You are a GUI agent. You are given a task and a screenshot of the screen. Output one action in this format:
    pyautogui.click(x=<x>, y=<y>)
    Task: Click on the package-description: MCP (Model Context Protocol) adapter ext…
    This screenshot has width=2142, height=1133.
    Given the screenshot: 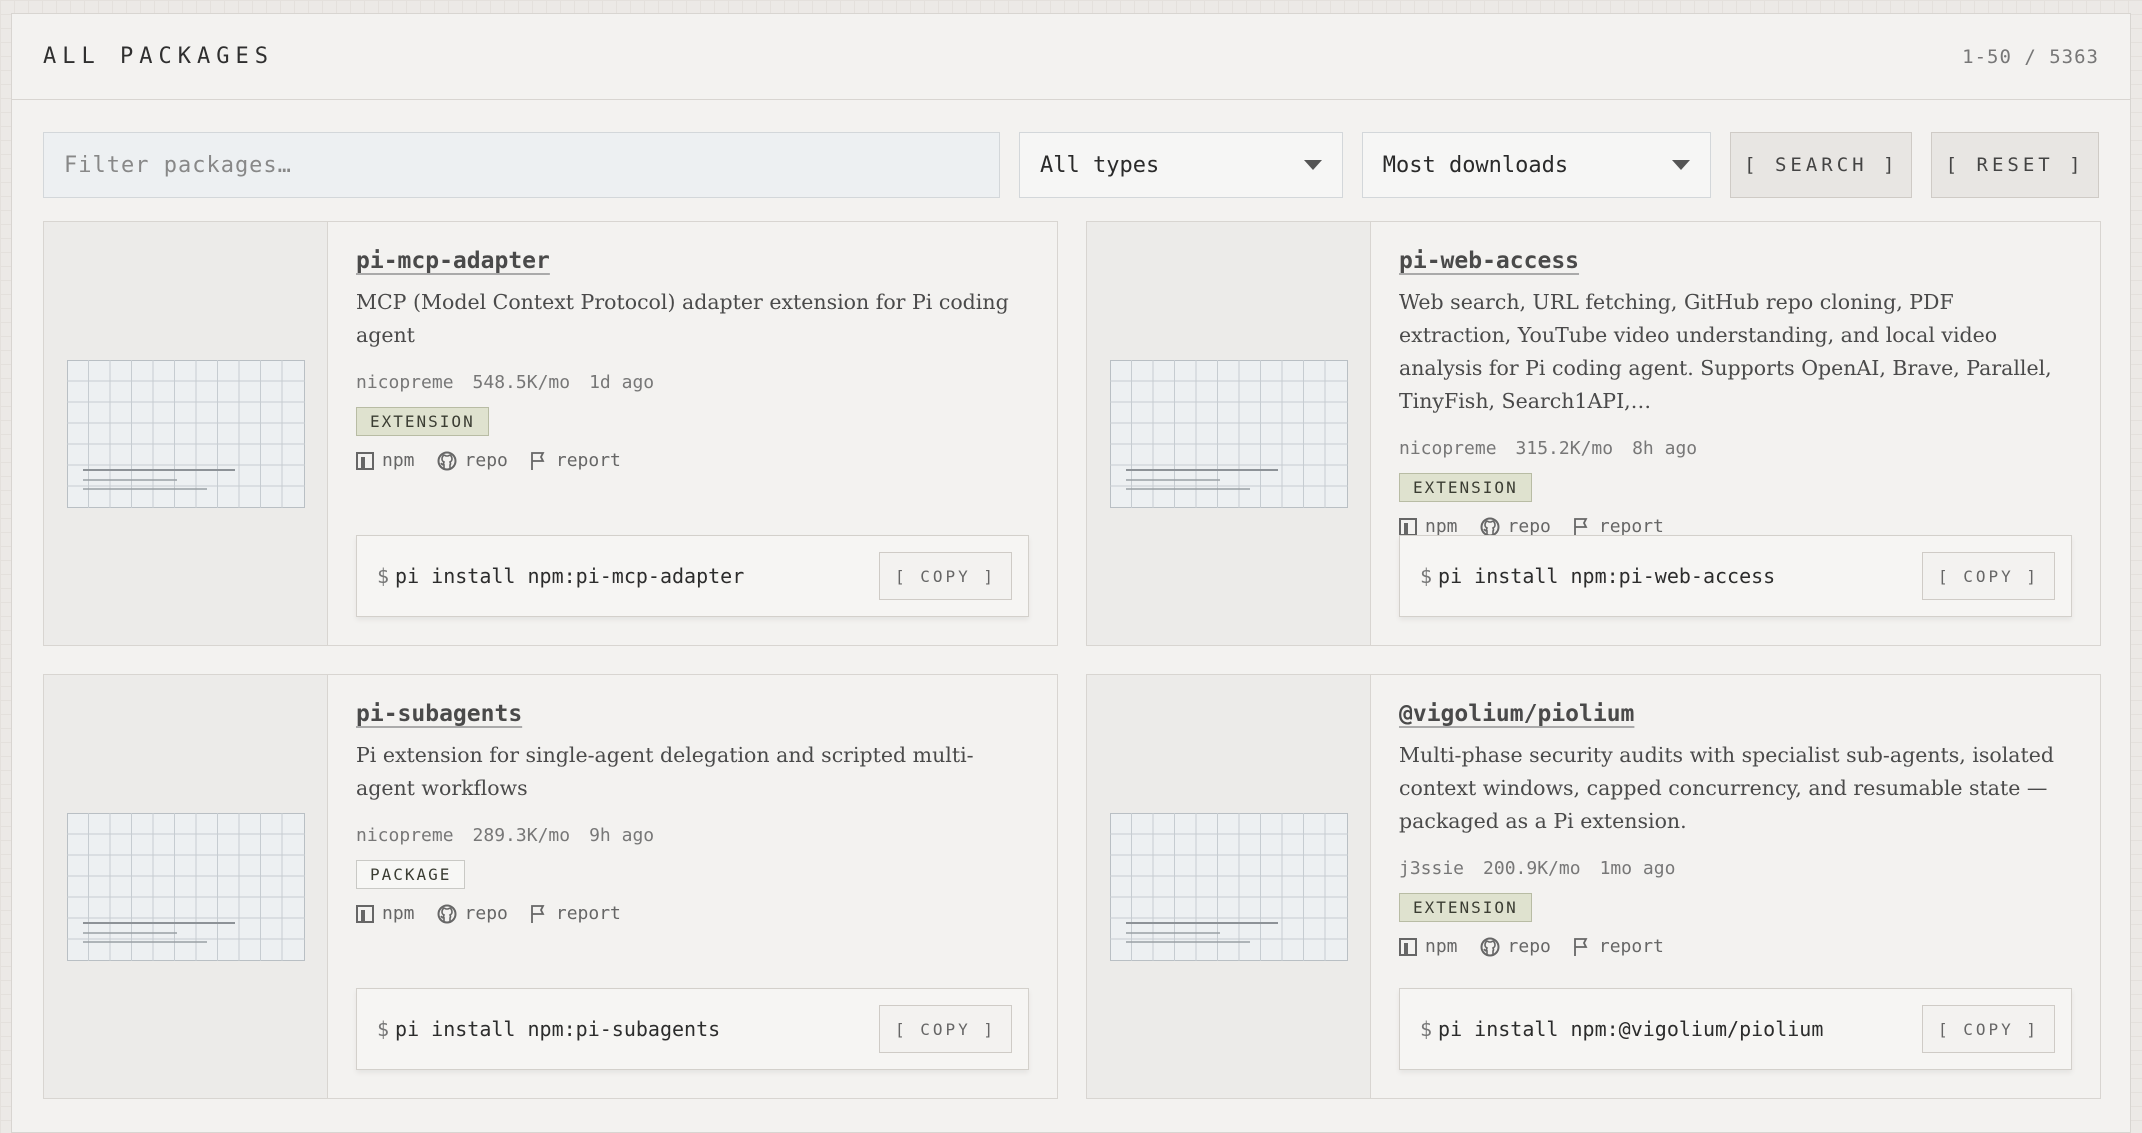 What is the action you would take?
    pyautogui.click(x=682, y=318)
    